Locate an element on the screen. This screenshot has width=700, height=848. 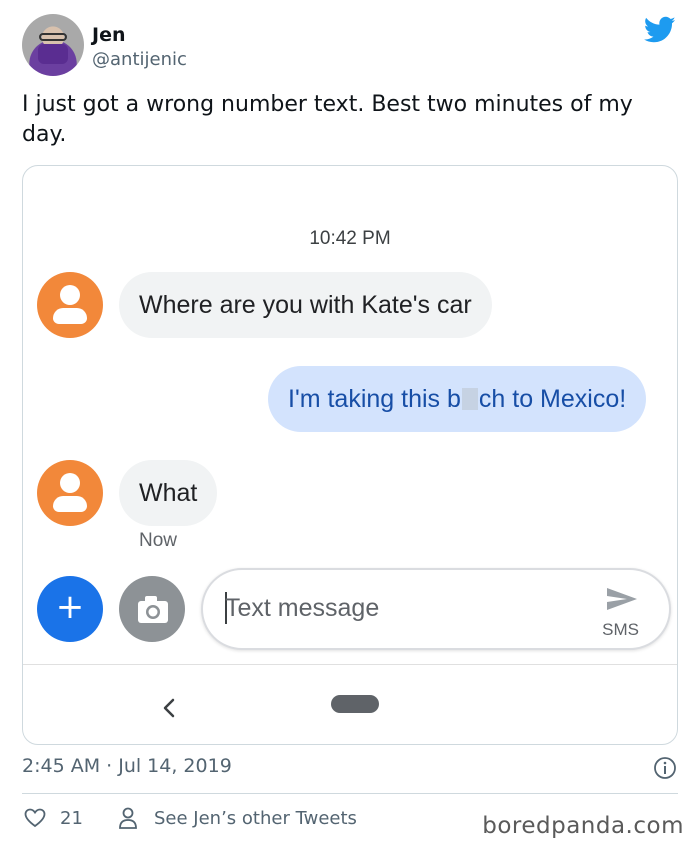
sms-label: SMS is located at coordinates (620, 629).